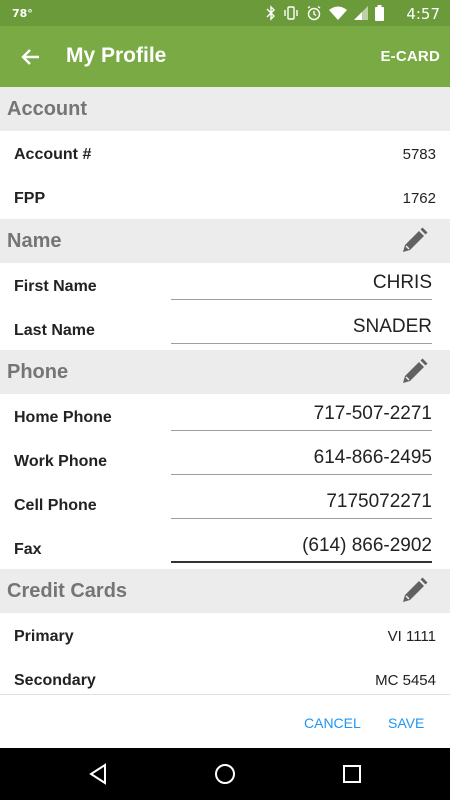 The height and width of the screenshot is (800, 450). Describe the element at coordinates (225, 241) in the screenshot. I see `section-header-name: Name` at that location.